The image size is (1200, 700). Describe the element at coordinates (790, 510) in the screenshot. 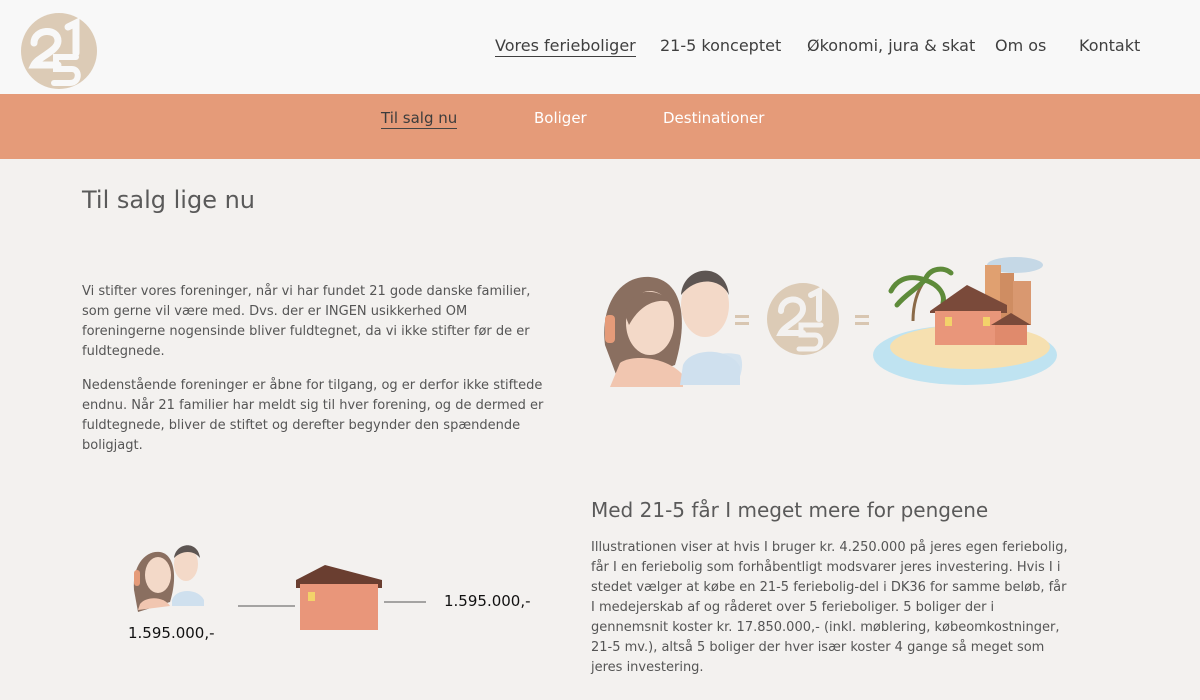

I see `section-heading: Med 21-5 får I meget mere for pengene` at that location.